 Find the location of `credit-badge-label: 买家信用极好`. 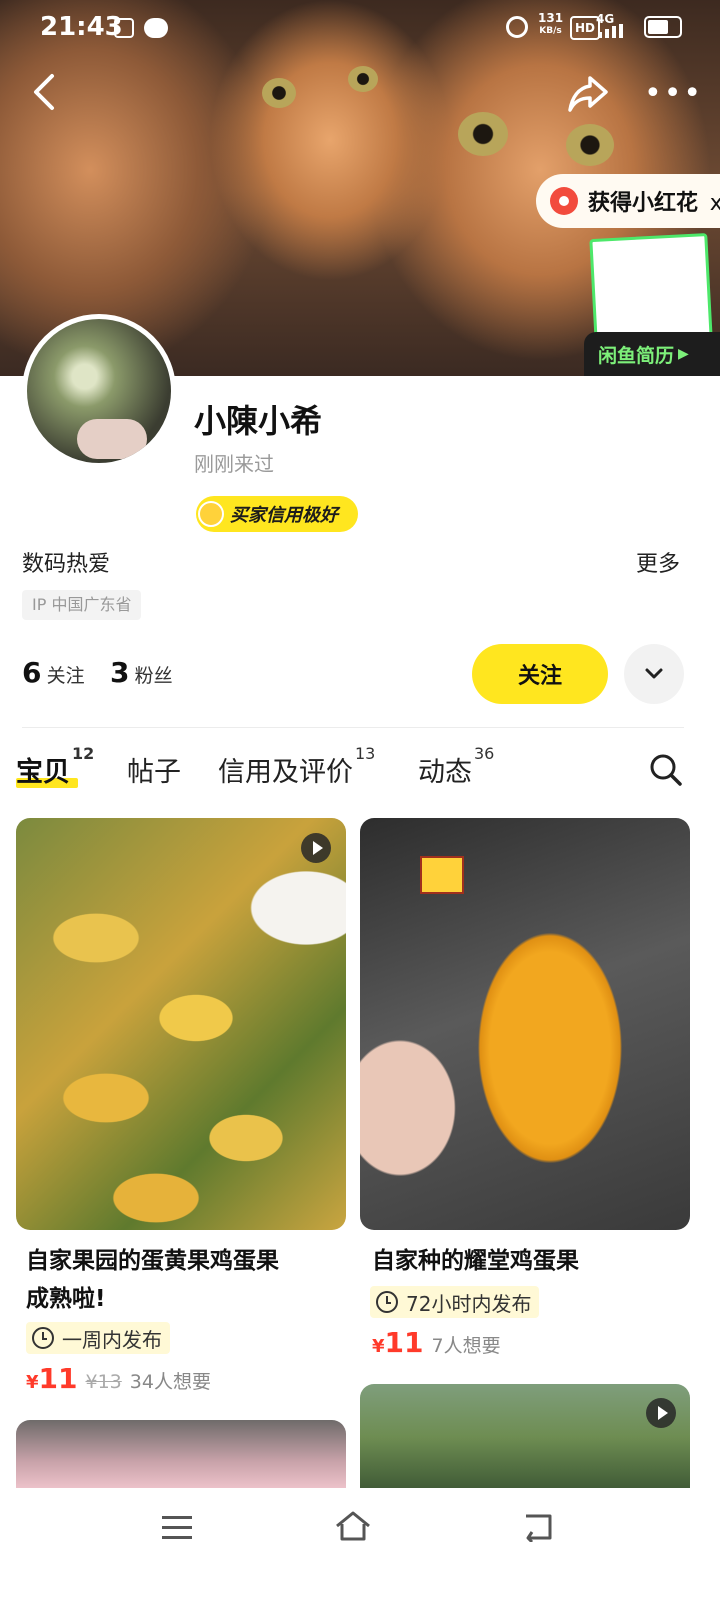

credit-badge-label: 买家信用极好 is located at coordinates (284, 515).